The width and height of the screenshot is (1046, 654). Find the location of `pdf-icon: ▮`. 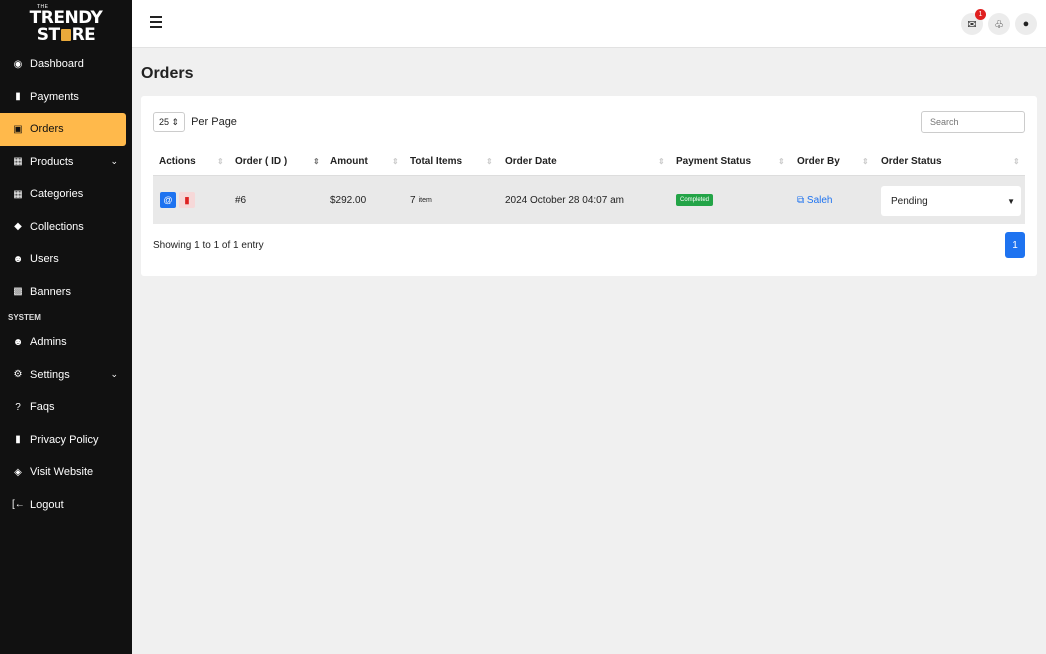

pdf-icon: ▮ is located at coordinates (187, 200).